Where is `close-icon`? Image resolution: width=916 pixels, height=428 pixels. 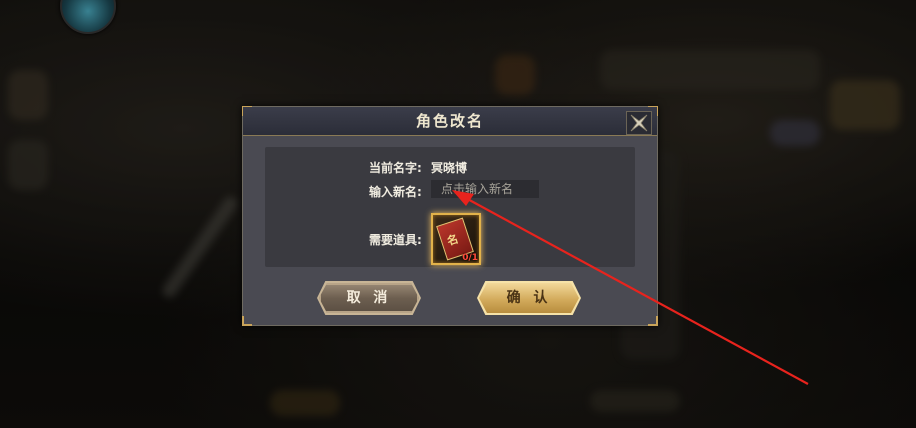 close-icon is located at coordinates (639, 123).